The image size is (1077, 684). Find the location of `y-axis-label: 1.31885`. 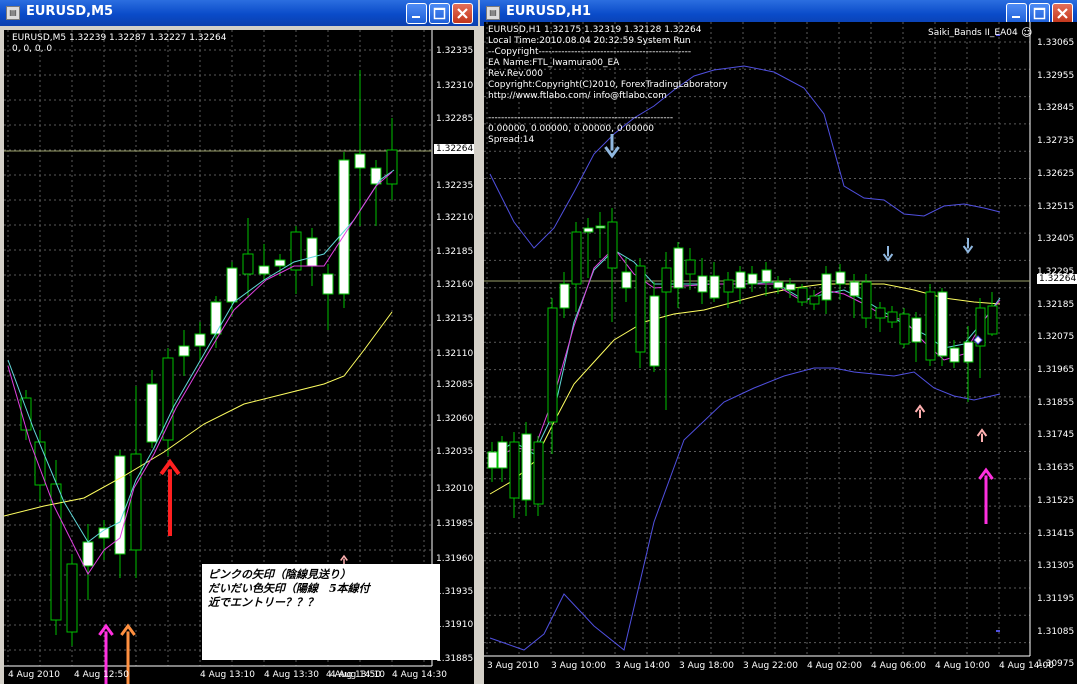

y-axis-label: 1.31885 is located at coordinates (455, 659).